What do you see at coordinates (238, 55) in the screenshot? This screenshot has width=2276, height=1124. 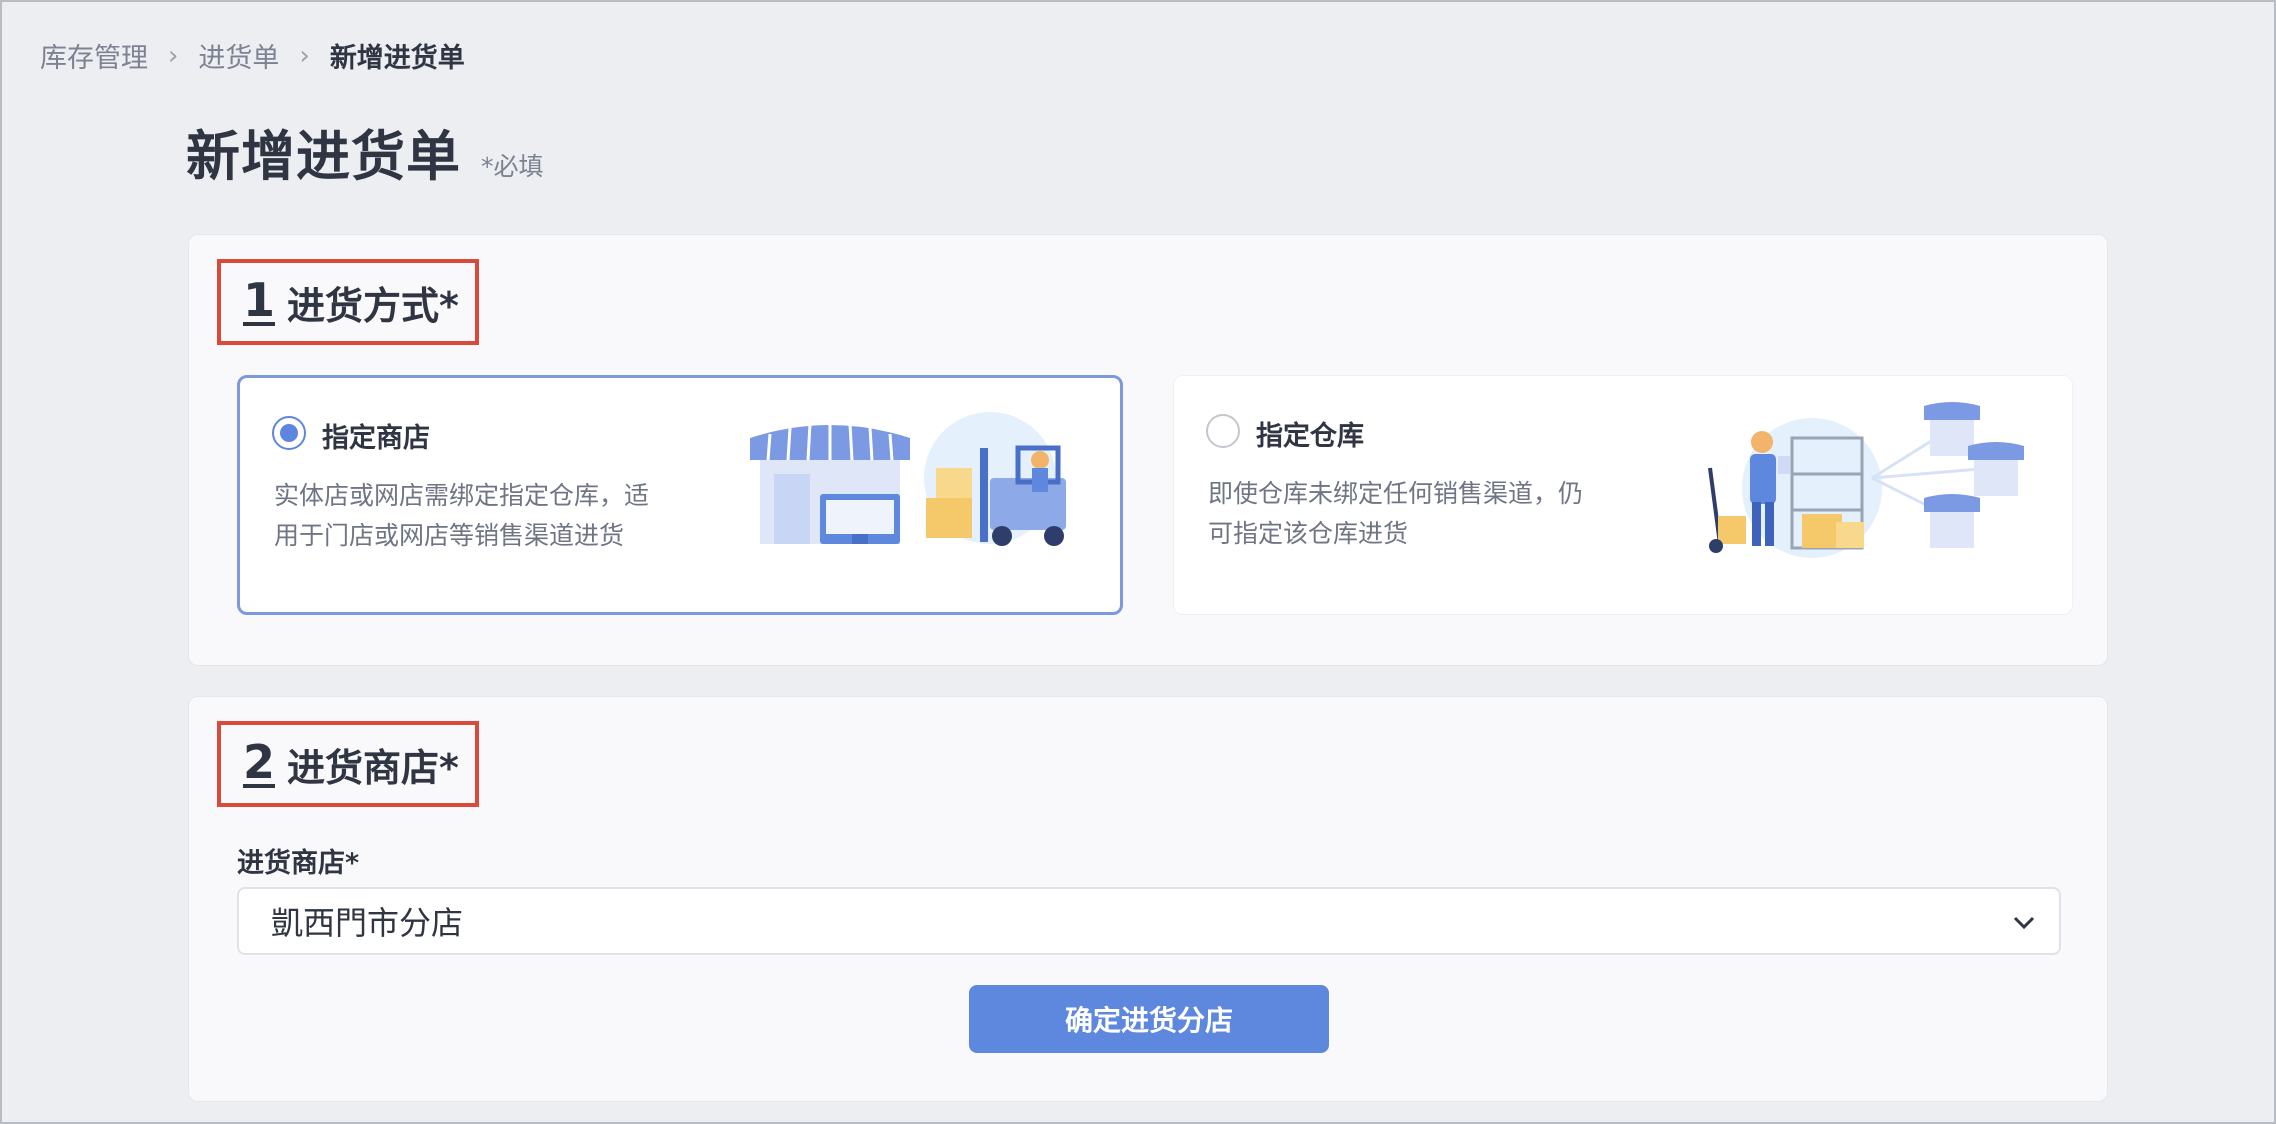 I see `breadcrumb-item-purchase-orders: 进货单` at bounding box center [238, 55].